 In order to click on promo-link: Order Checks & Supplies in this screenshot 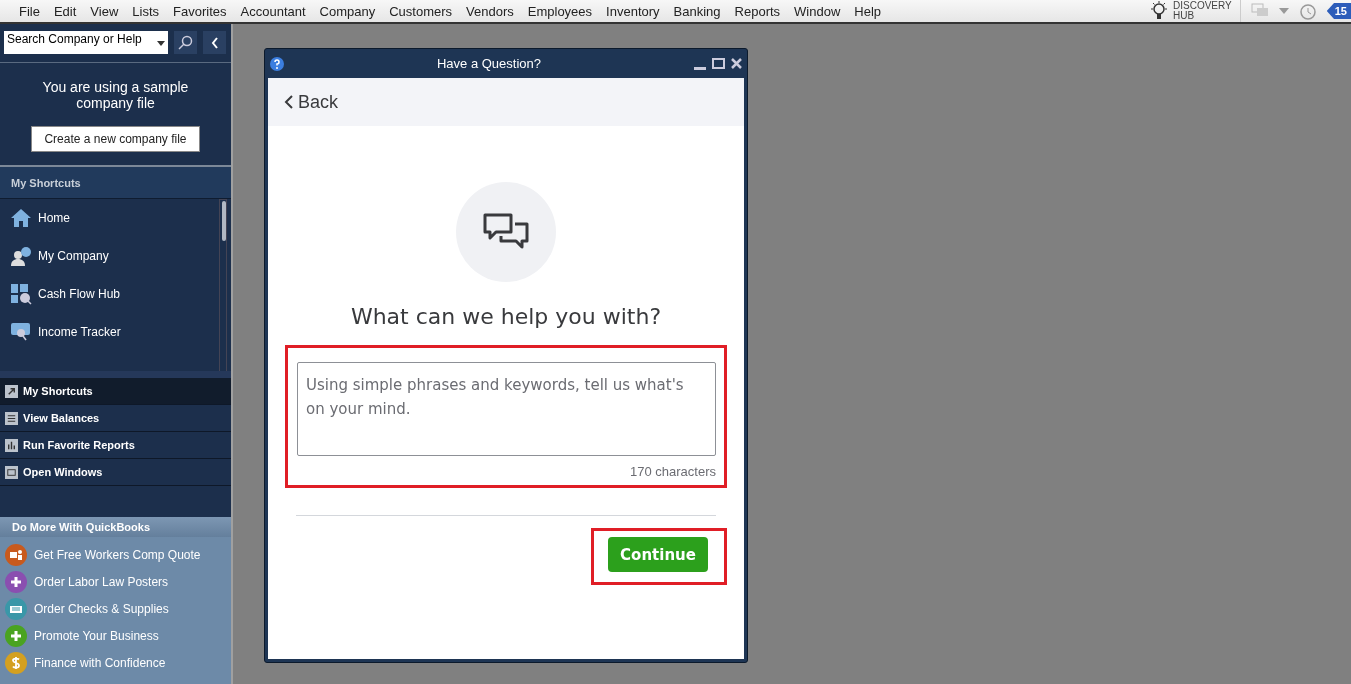, I will do `click(115, 608)`.